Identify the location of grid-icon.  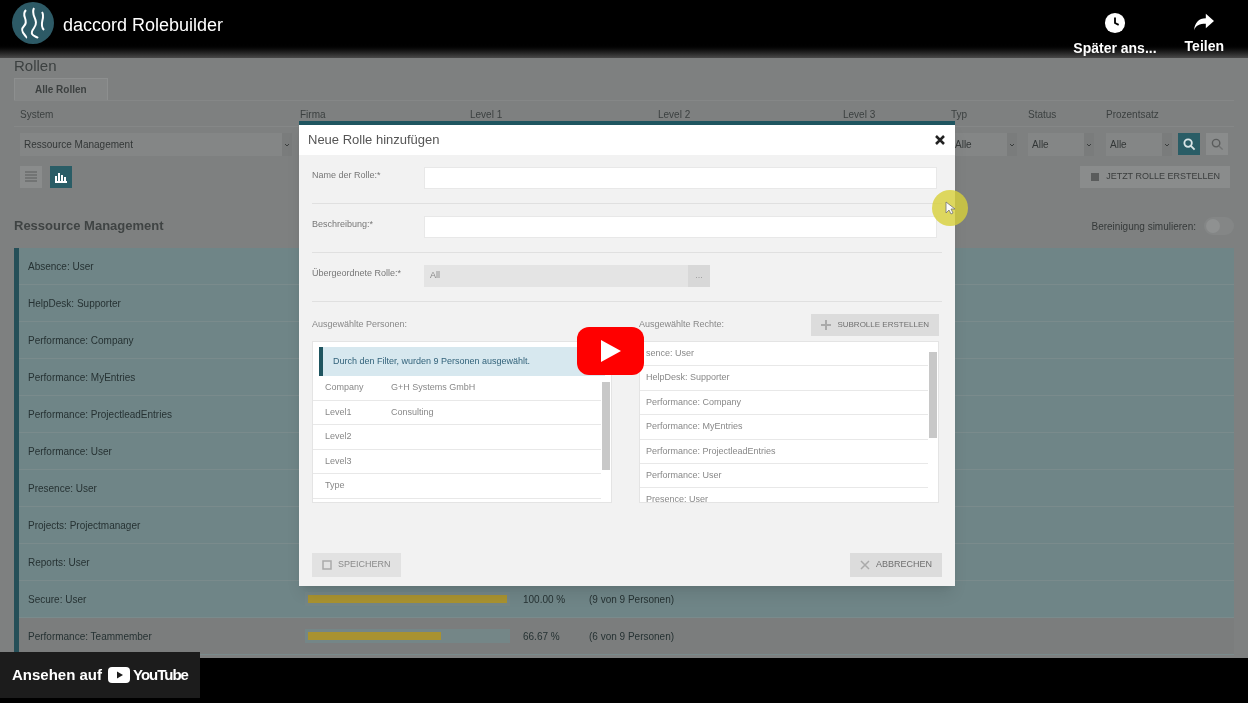
(31, 177).